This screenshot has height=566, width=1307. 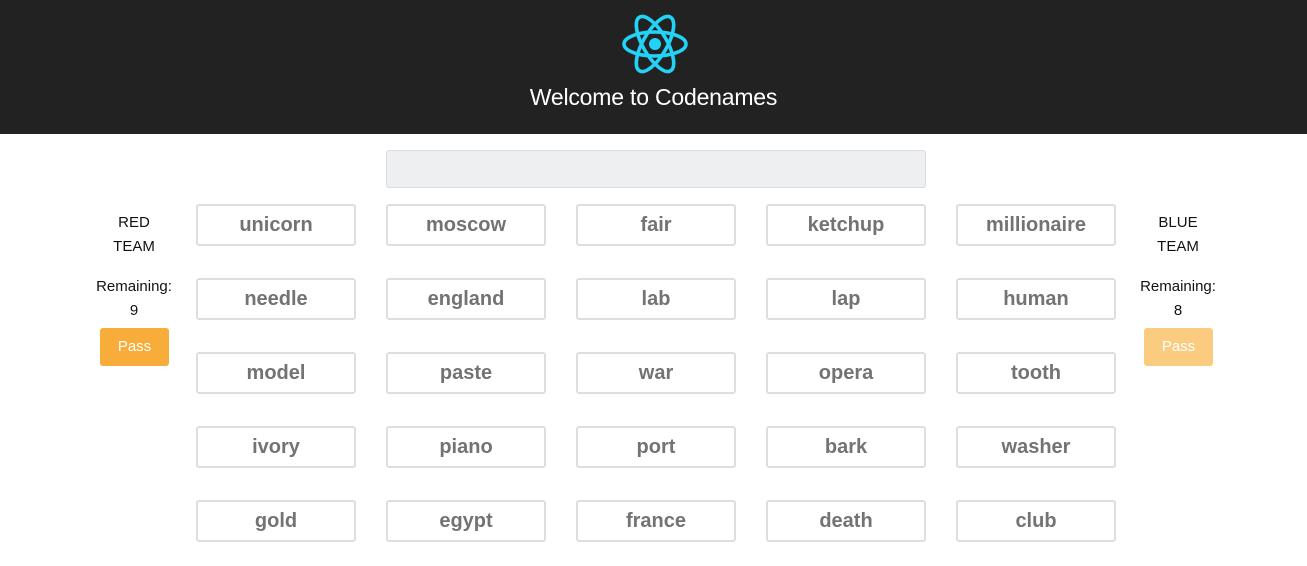 I want to click on blue-team-pass-button: Pass, so click(x=1178, y=347).